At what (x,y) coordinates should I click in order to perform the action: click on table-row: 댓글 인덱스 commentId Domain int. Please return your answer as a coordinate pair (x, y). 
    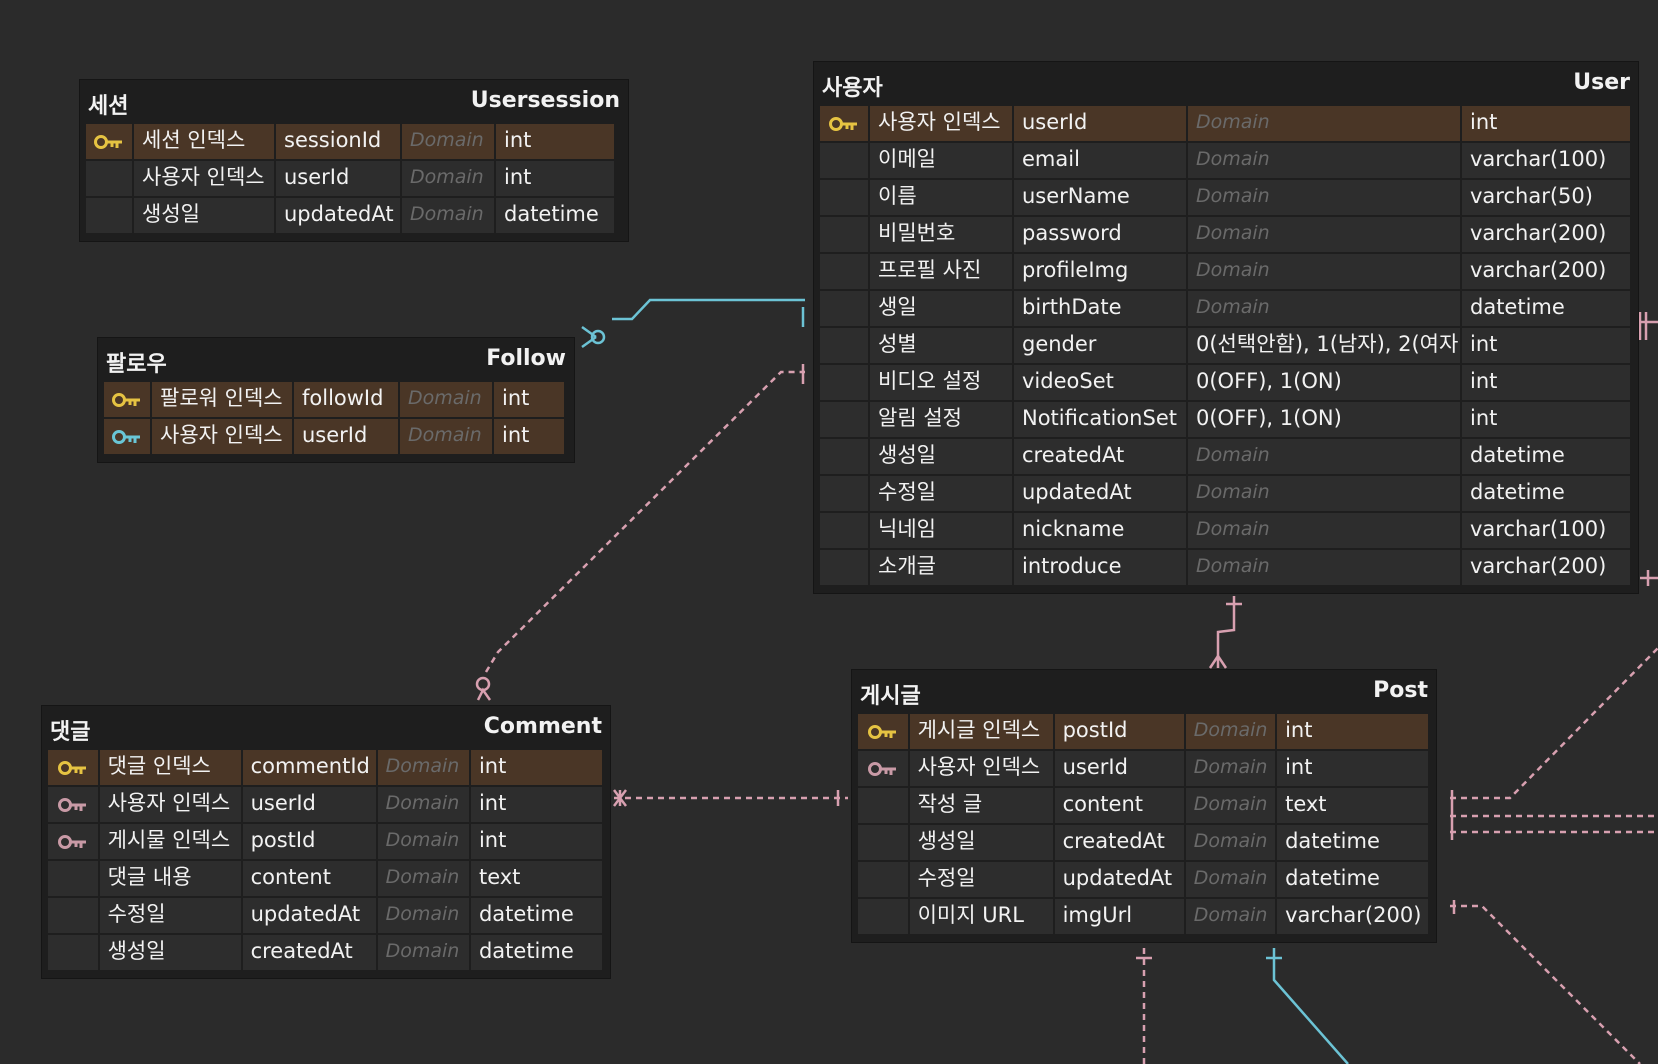
    Looking at the image, I should click on (326, 768).